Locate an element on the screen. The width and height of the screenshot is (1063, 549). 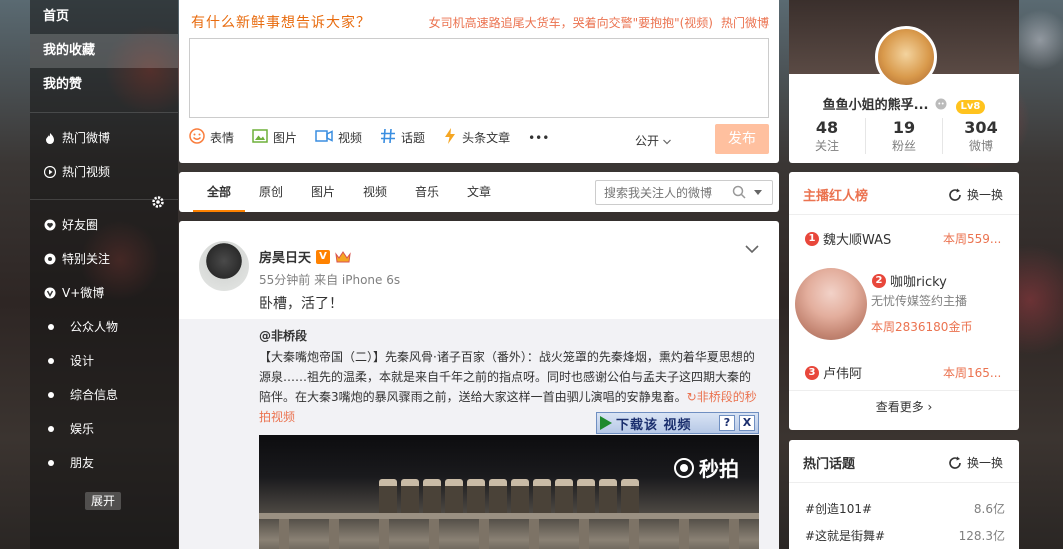
search-icon is located at coordinates (739, 192).